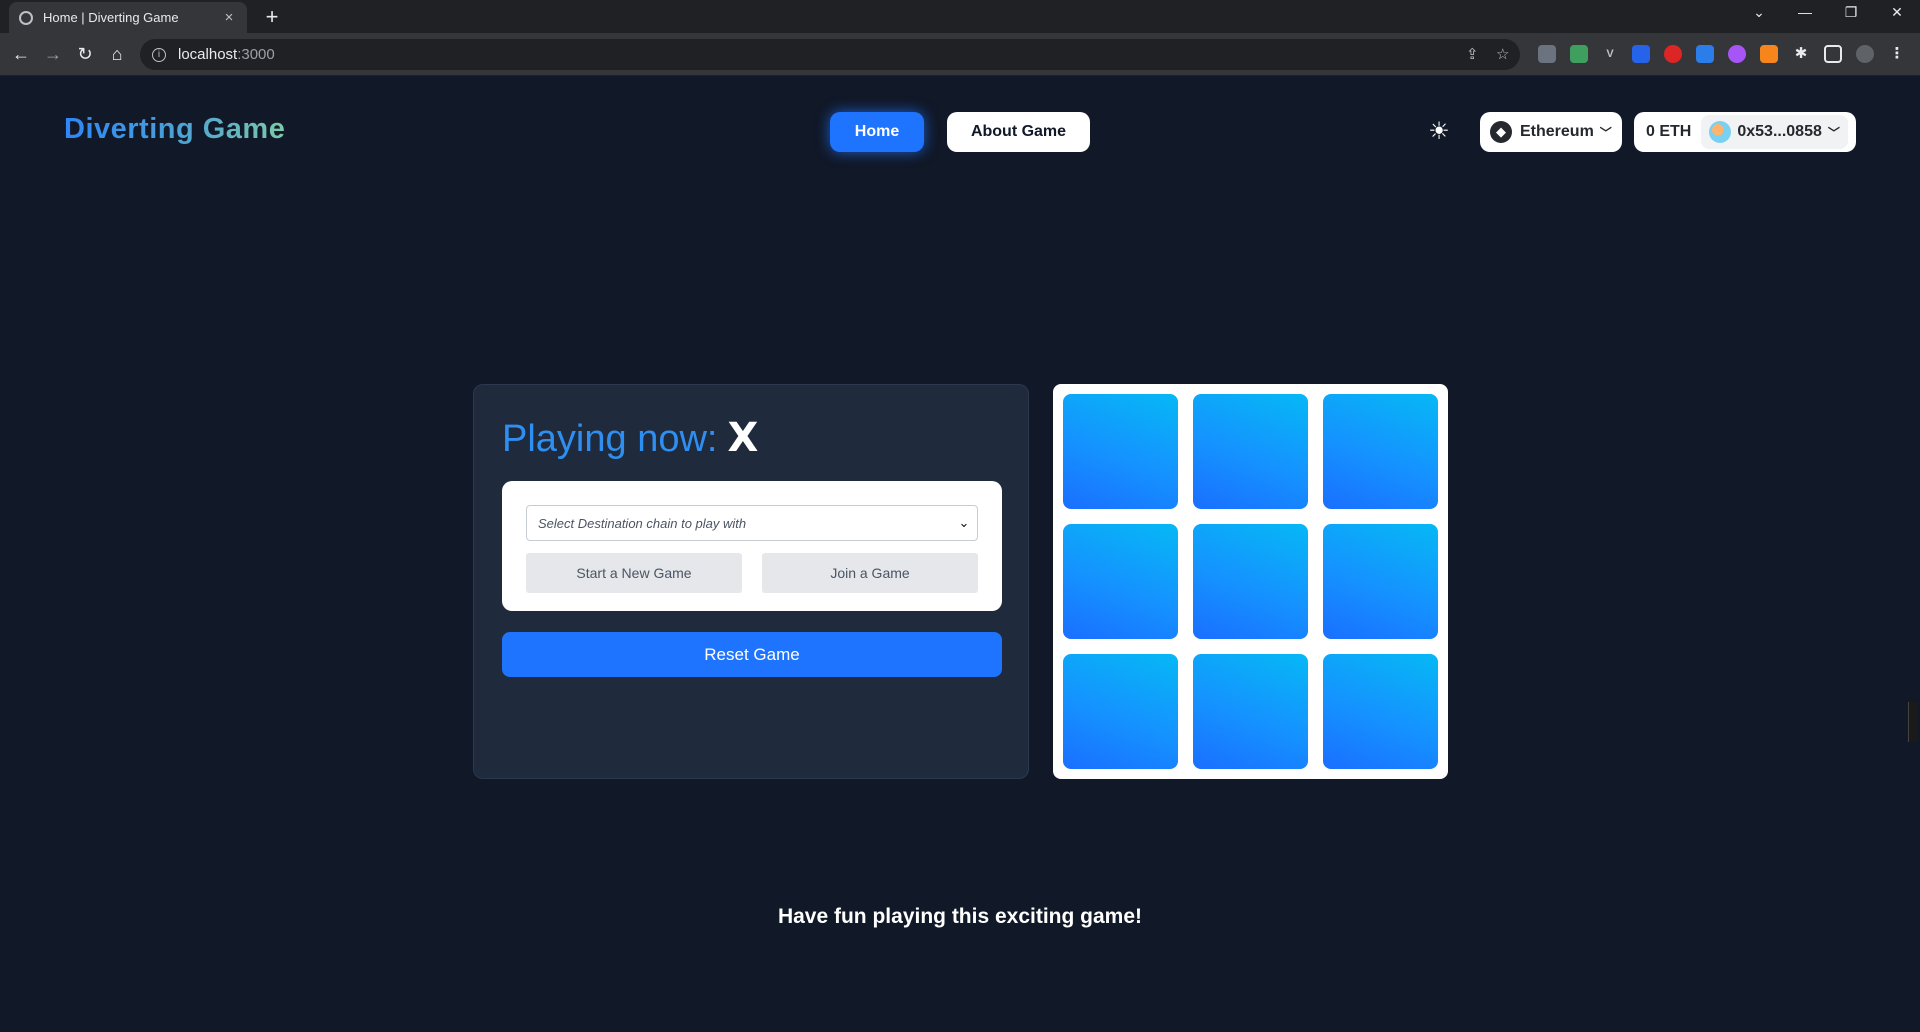 This screenshot has width=1920, height=1032. I want to click on account-button: 0 ETH 0x53...0858 ﹀, so click(1745, 132).